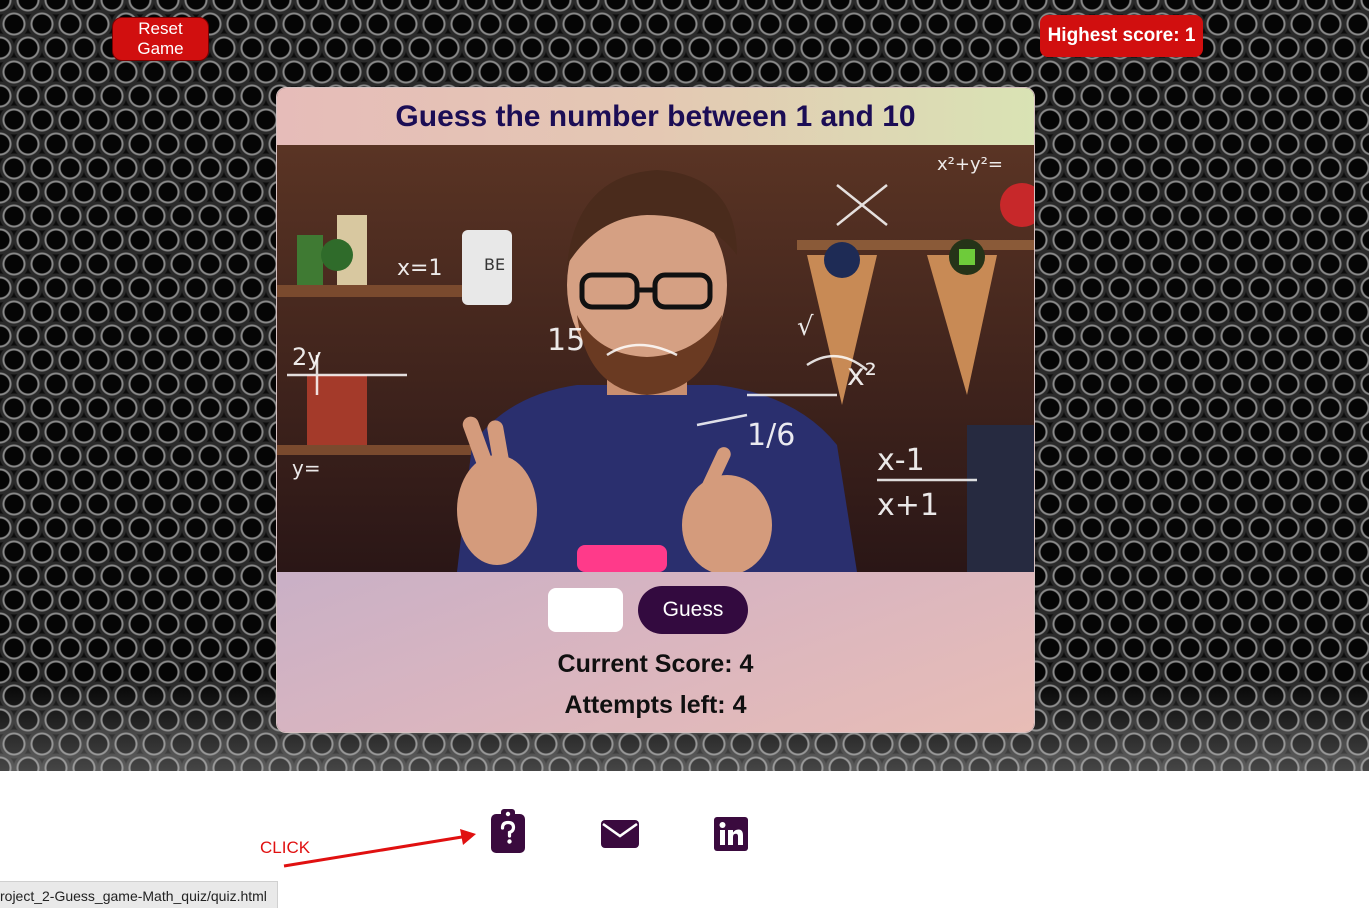 This screenshot has width=1369, height=908. What do you see at coordinates (693, 610) in the screenshot?
I see `guess-button: Guess` at bounding box center [693, 610].